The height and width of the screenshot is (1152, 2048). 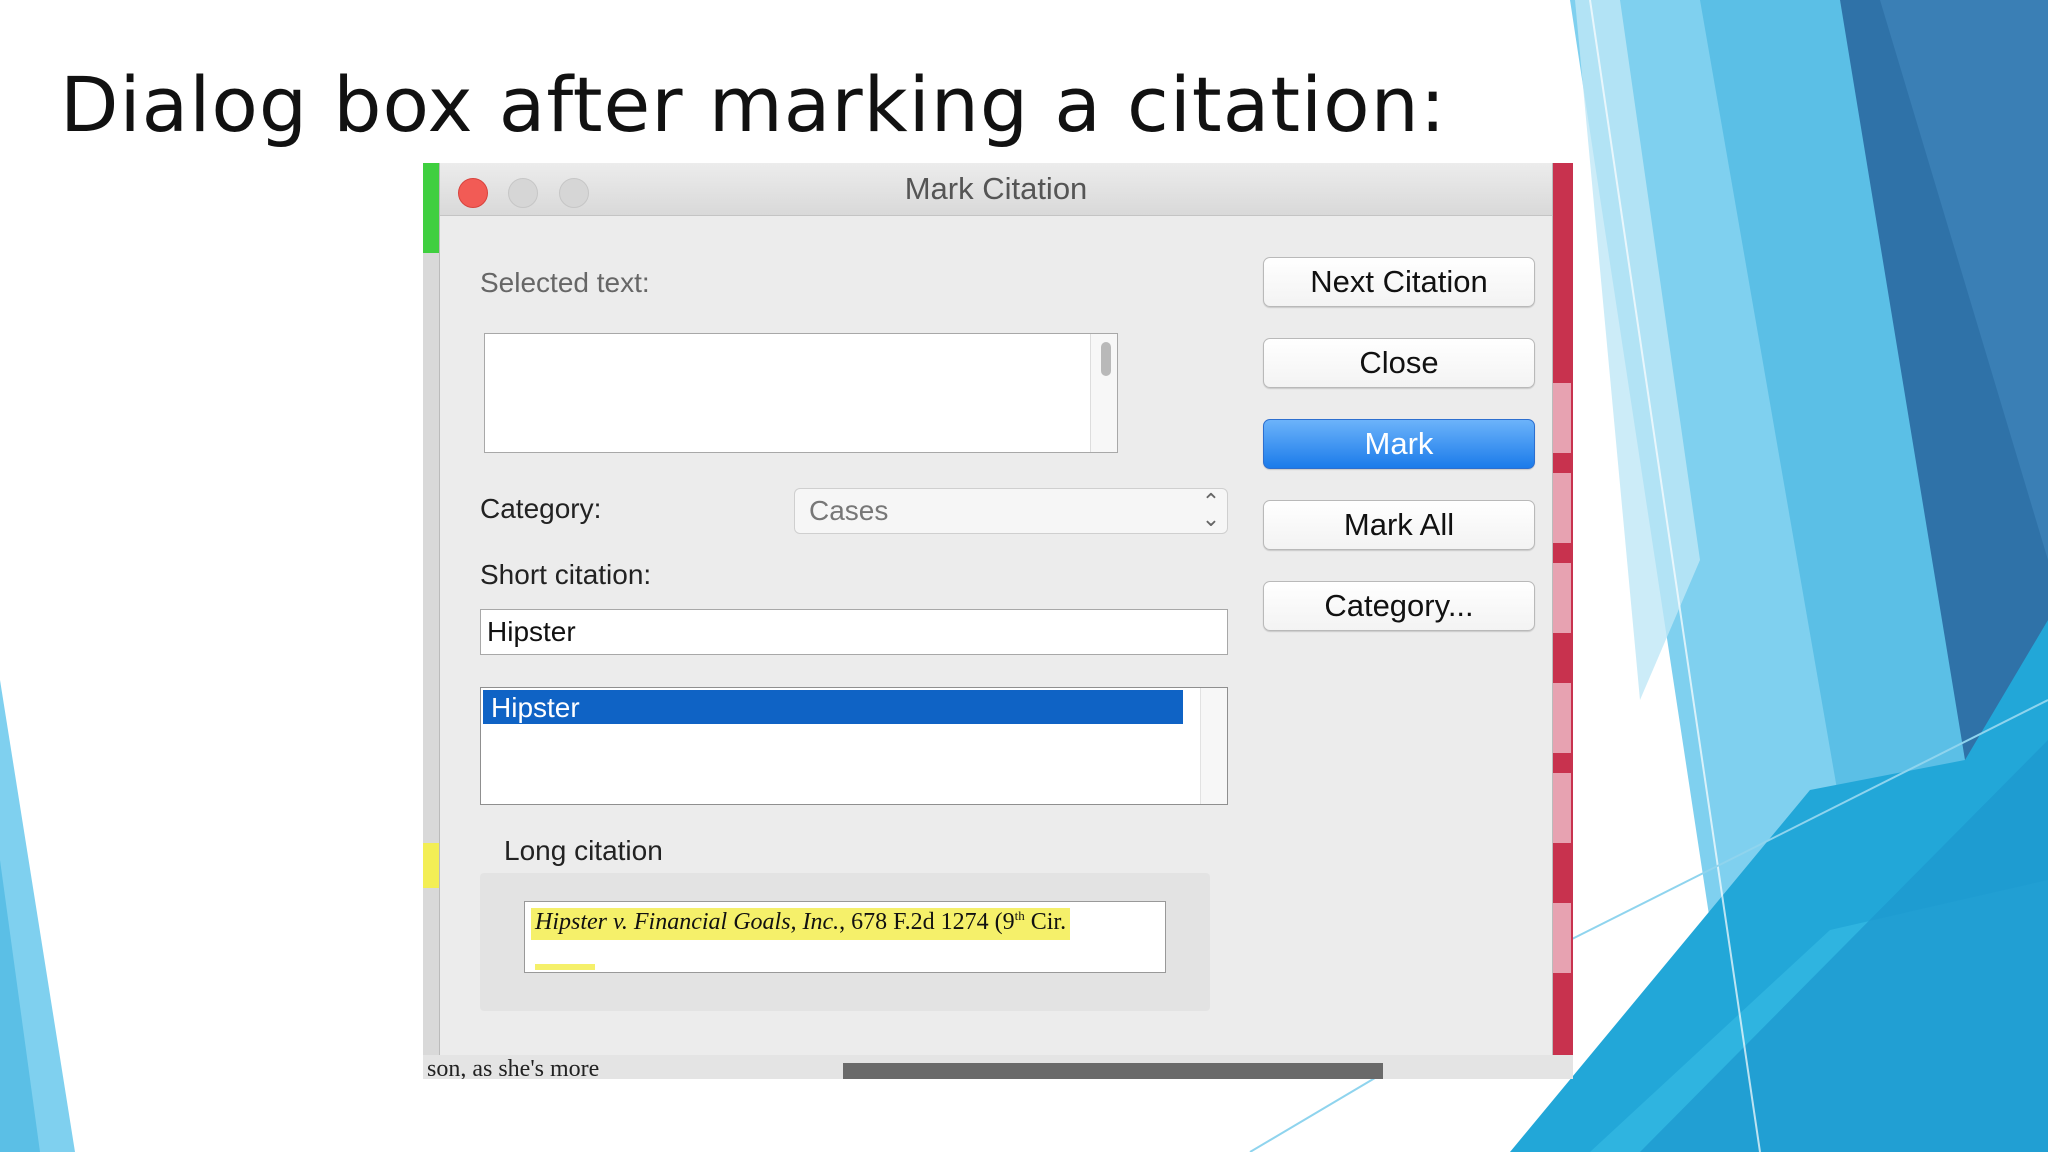 What do you see at coordinates (565, 967) in the screenshot?
I see `long-citation-highlight-fragment` at bounding box center [565, 967].